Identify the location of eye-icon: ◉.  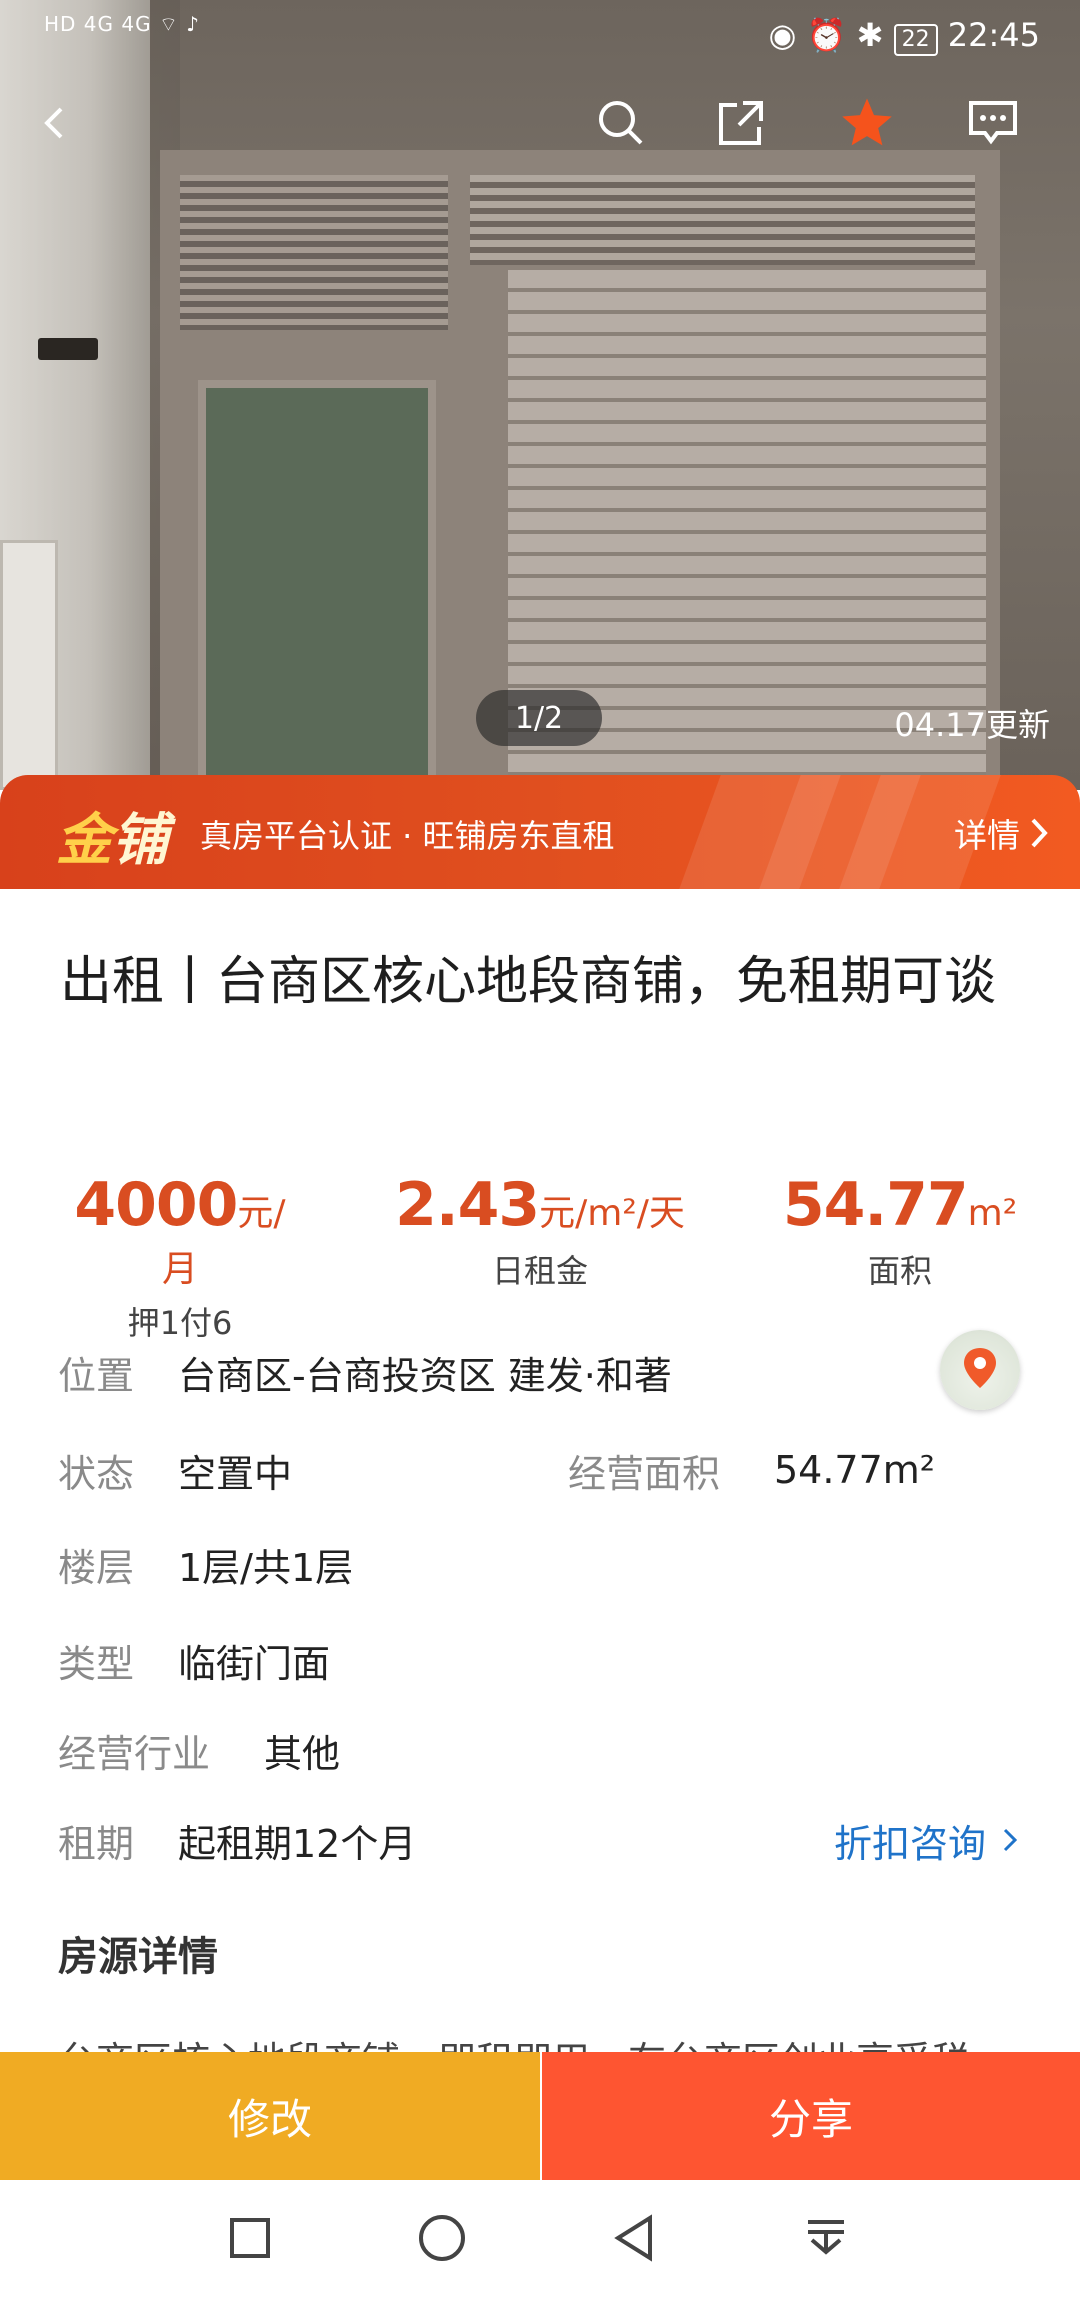
(782, 35).